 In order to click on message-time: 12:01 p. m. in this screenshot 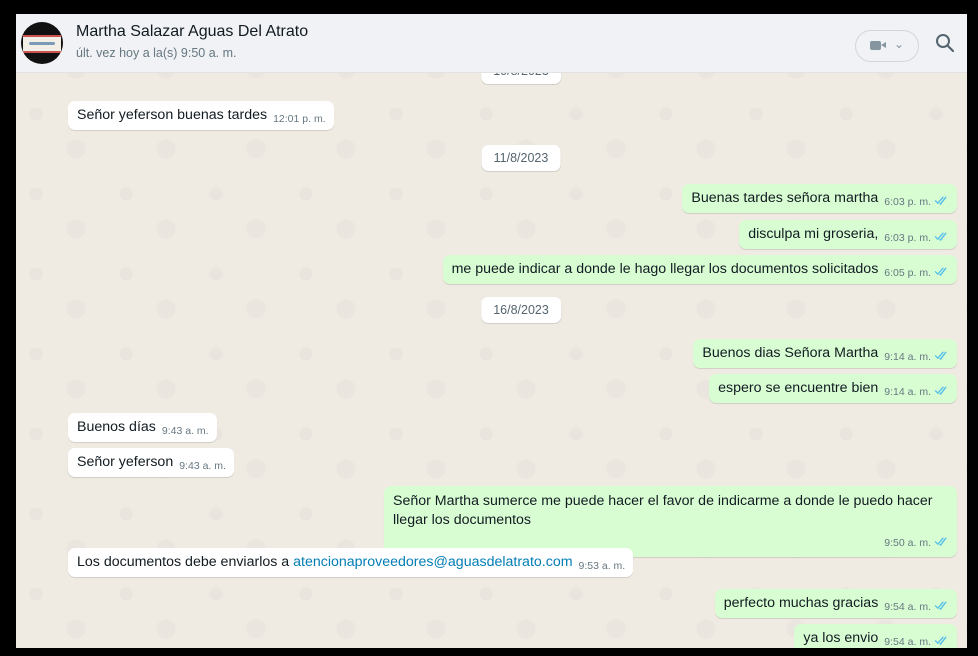, I will do `click(299, 119)`.